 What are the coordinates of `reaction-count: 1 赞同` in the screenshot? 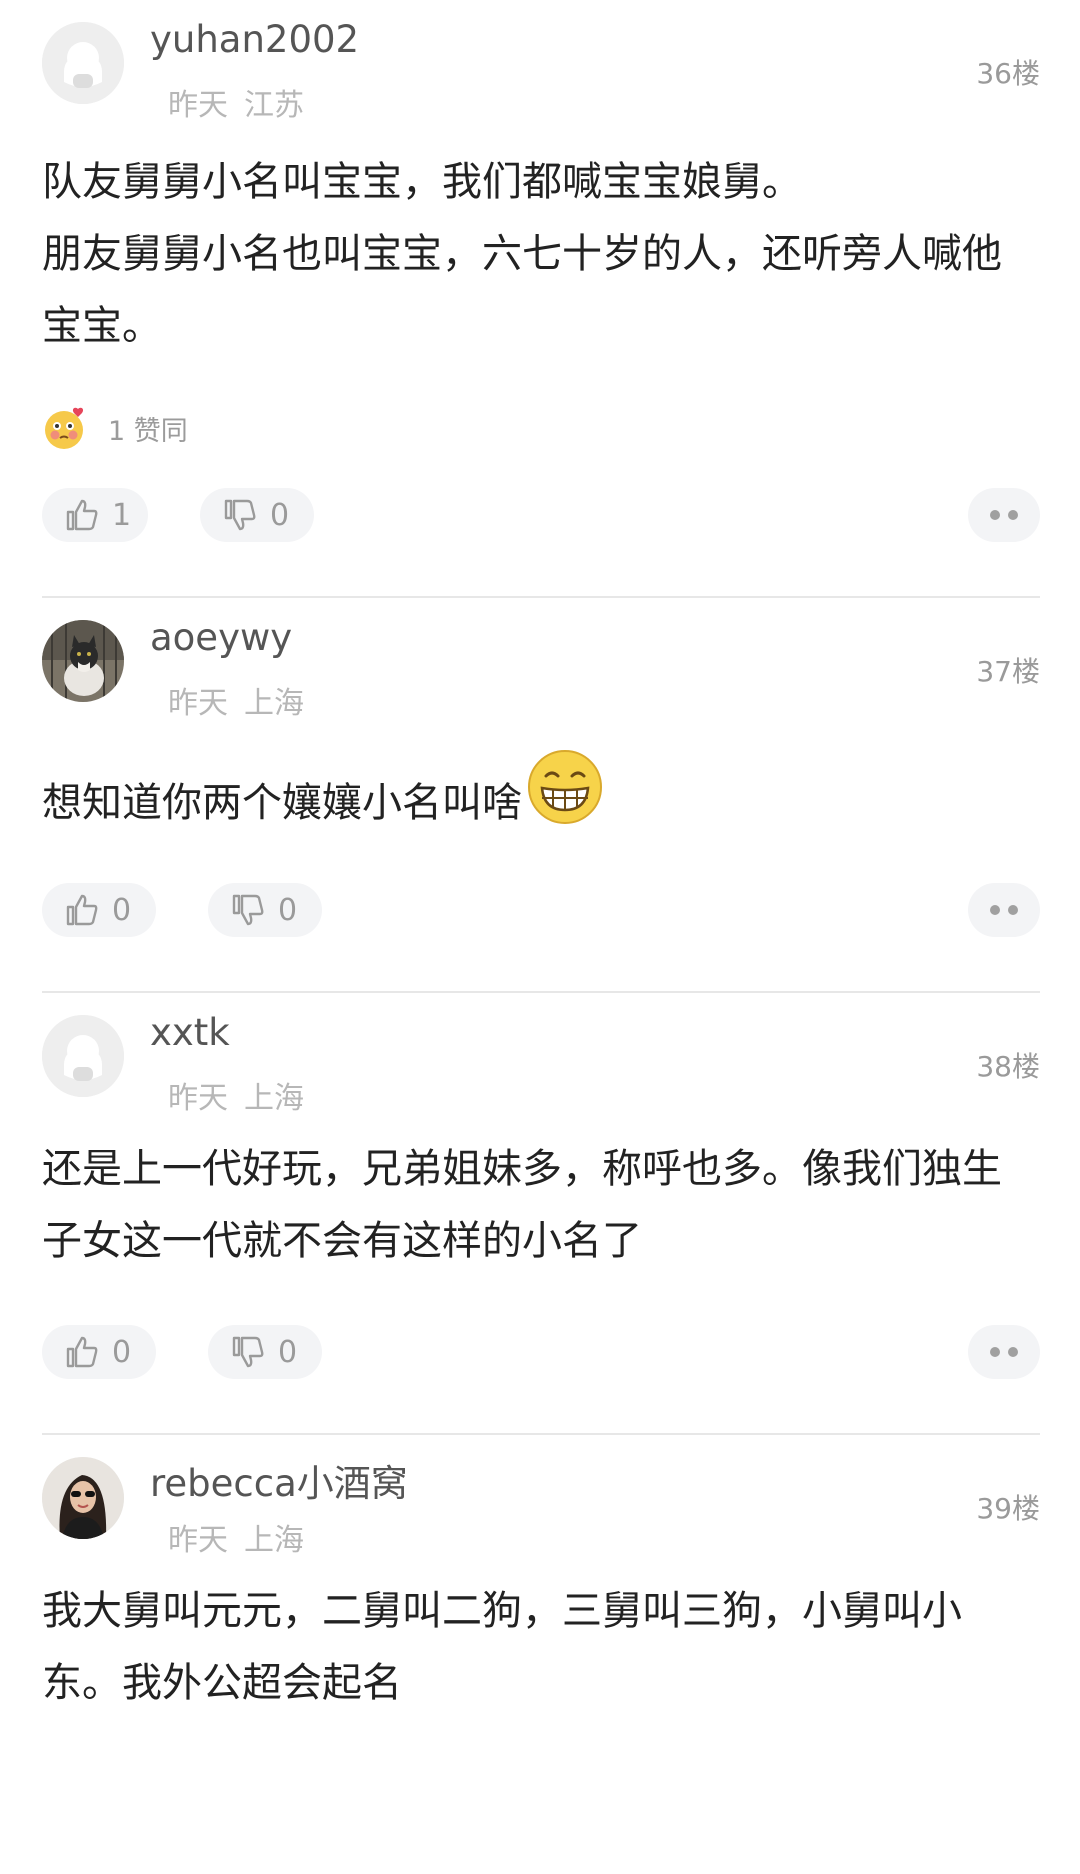 It's located at (148, 431).